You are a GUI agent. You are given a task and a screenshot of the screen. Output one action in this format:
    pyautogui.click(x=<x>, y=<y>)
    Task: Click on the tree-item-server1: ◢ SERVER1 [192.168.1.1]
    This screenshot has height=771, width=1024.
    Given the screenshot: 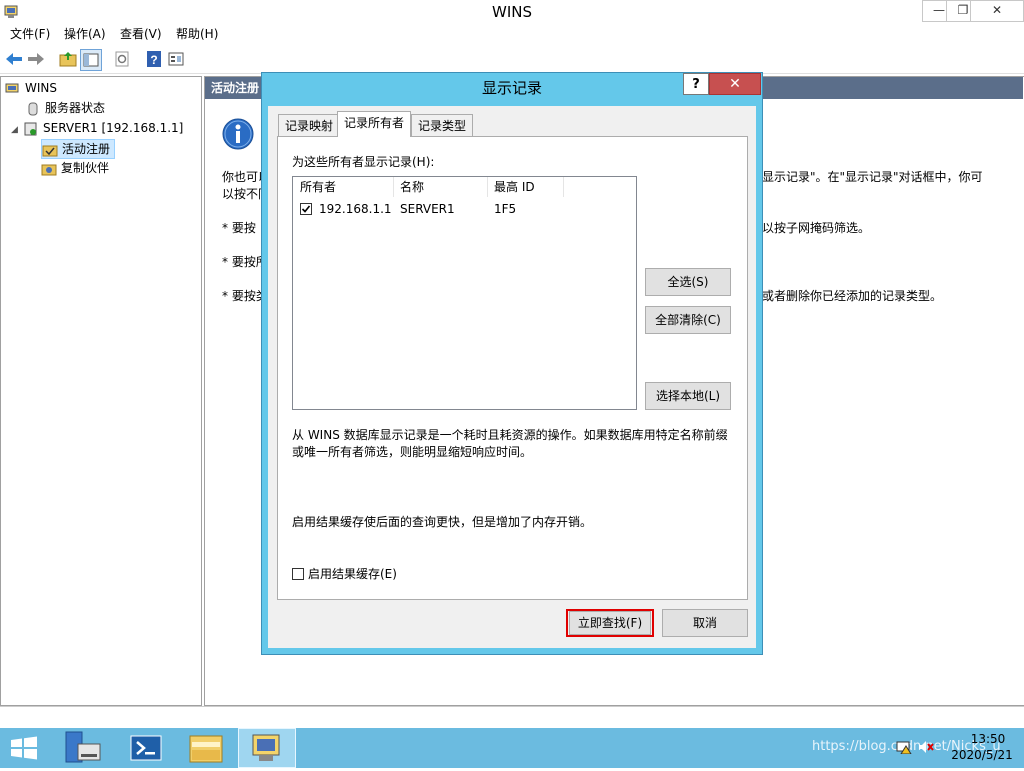 What is the action you would take?
    pyautogui.click(x=97, y=128)
    